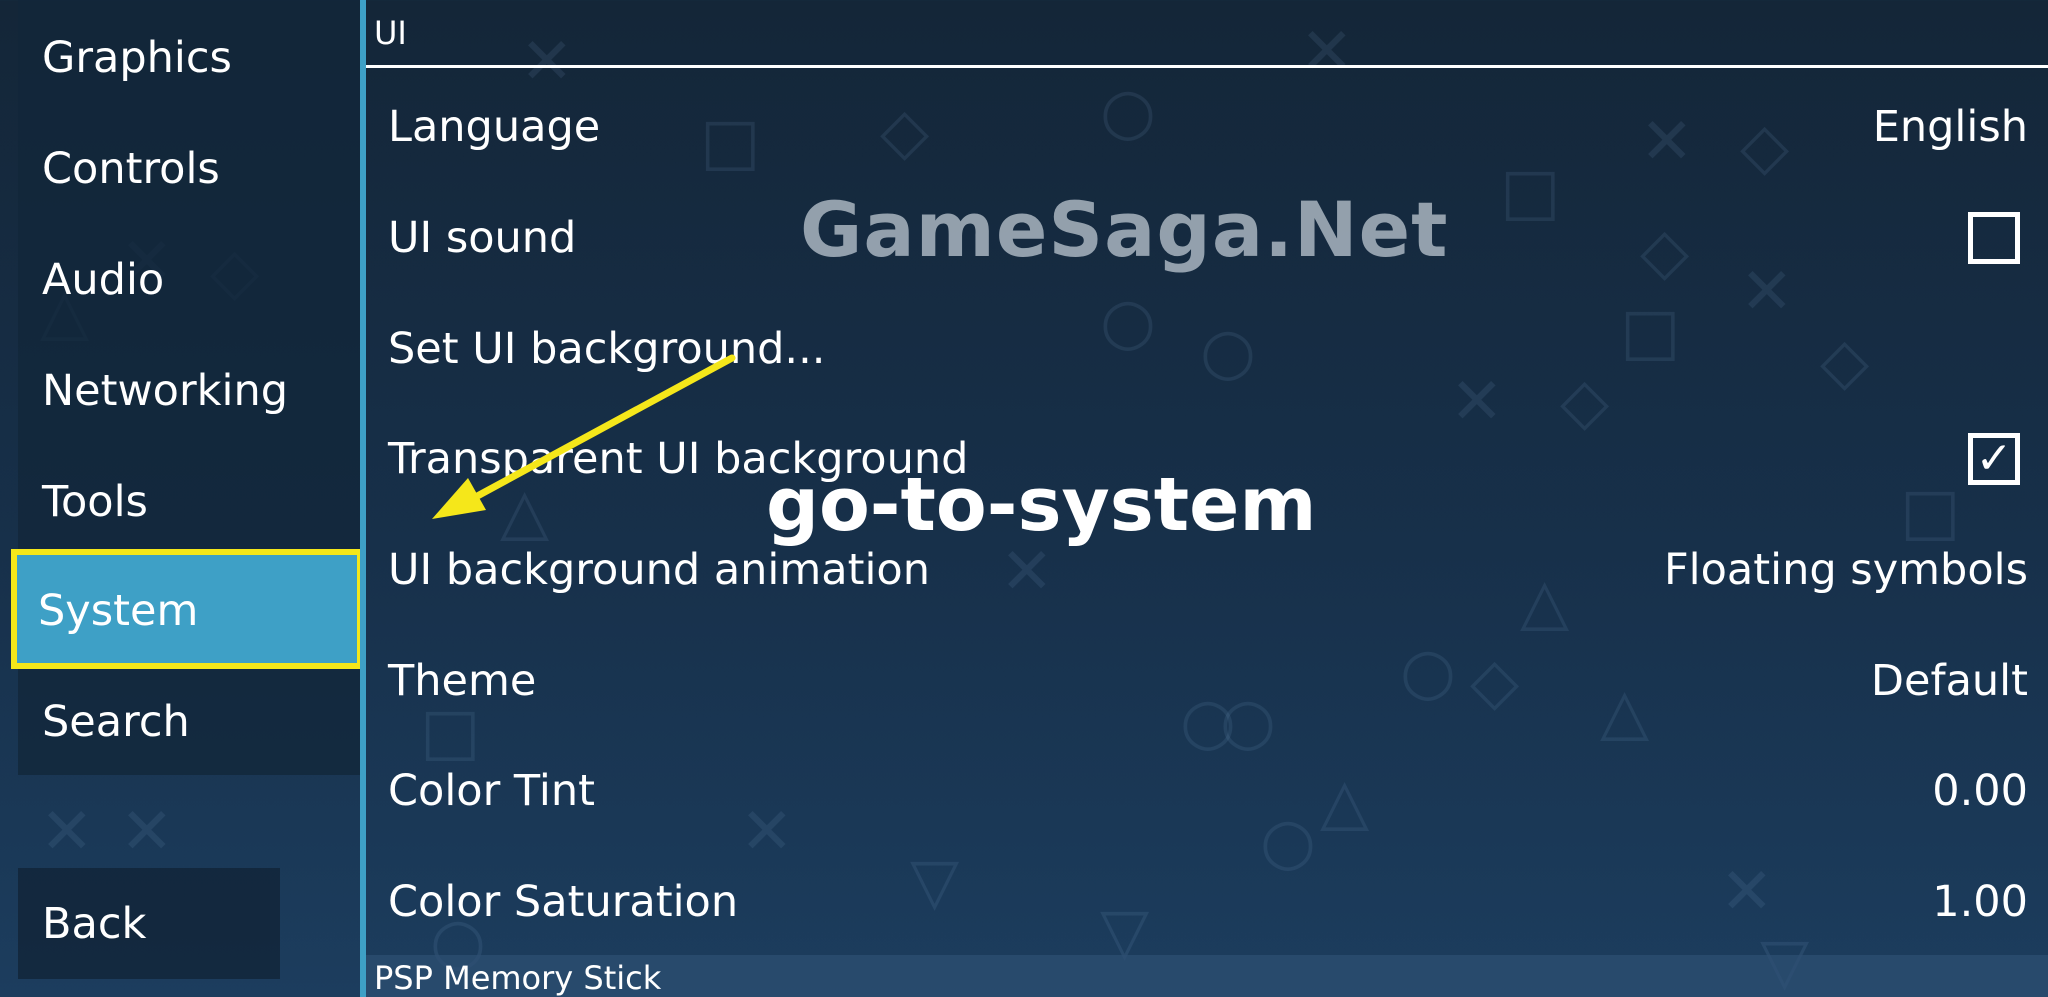  I want to click on back-button: Back, so click(149, 923).